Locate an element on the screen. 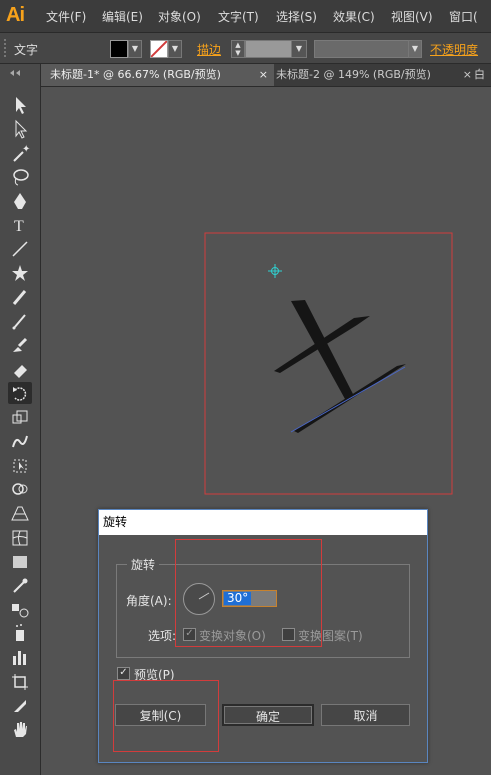 This screenshot has height=775, width=491. cancel-button: 取消 is located at coordinates (365, 715).